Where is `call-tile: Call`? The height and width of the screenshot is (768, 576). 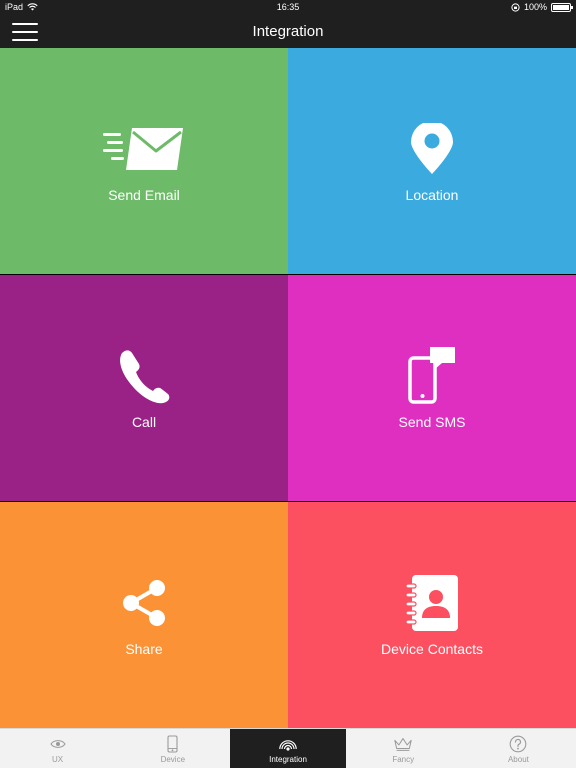 call-tile: Call is located at coordinates (144, 388).